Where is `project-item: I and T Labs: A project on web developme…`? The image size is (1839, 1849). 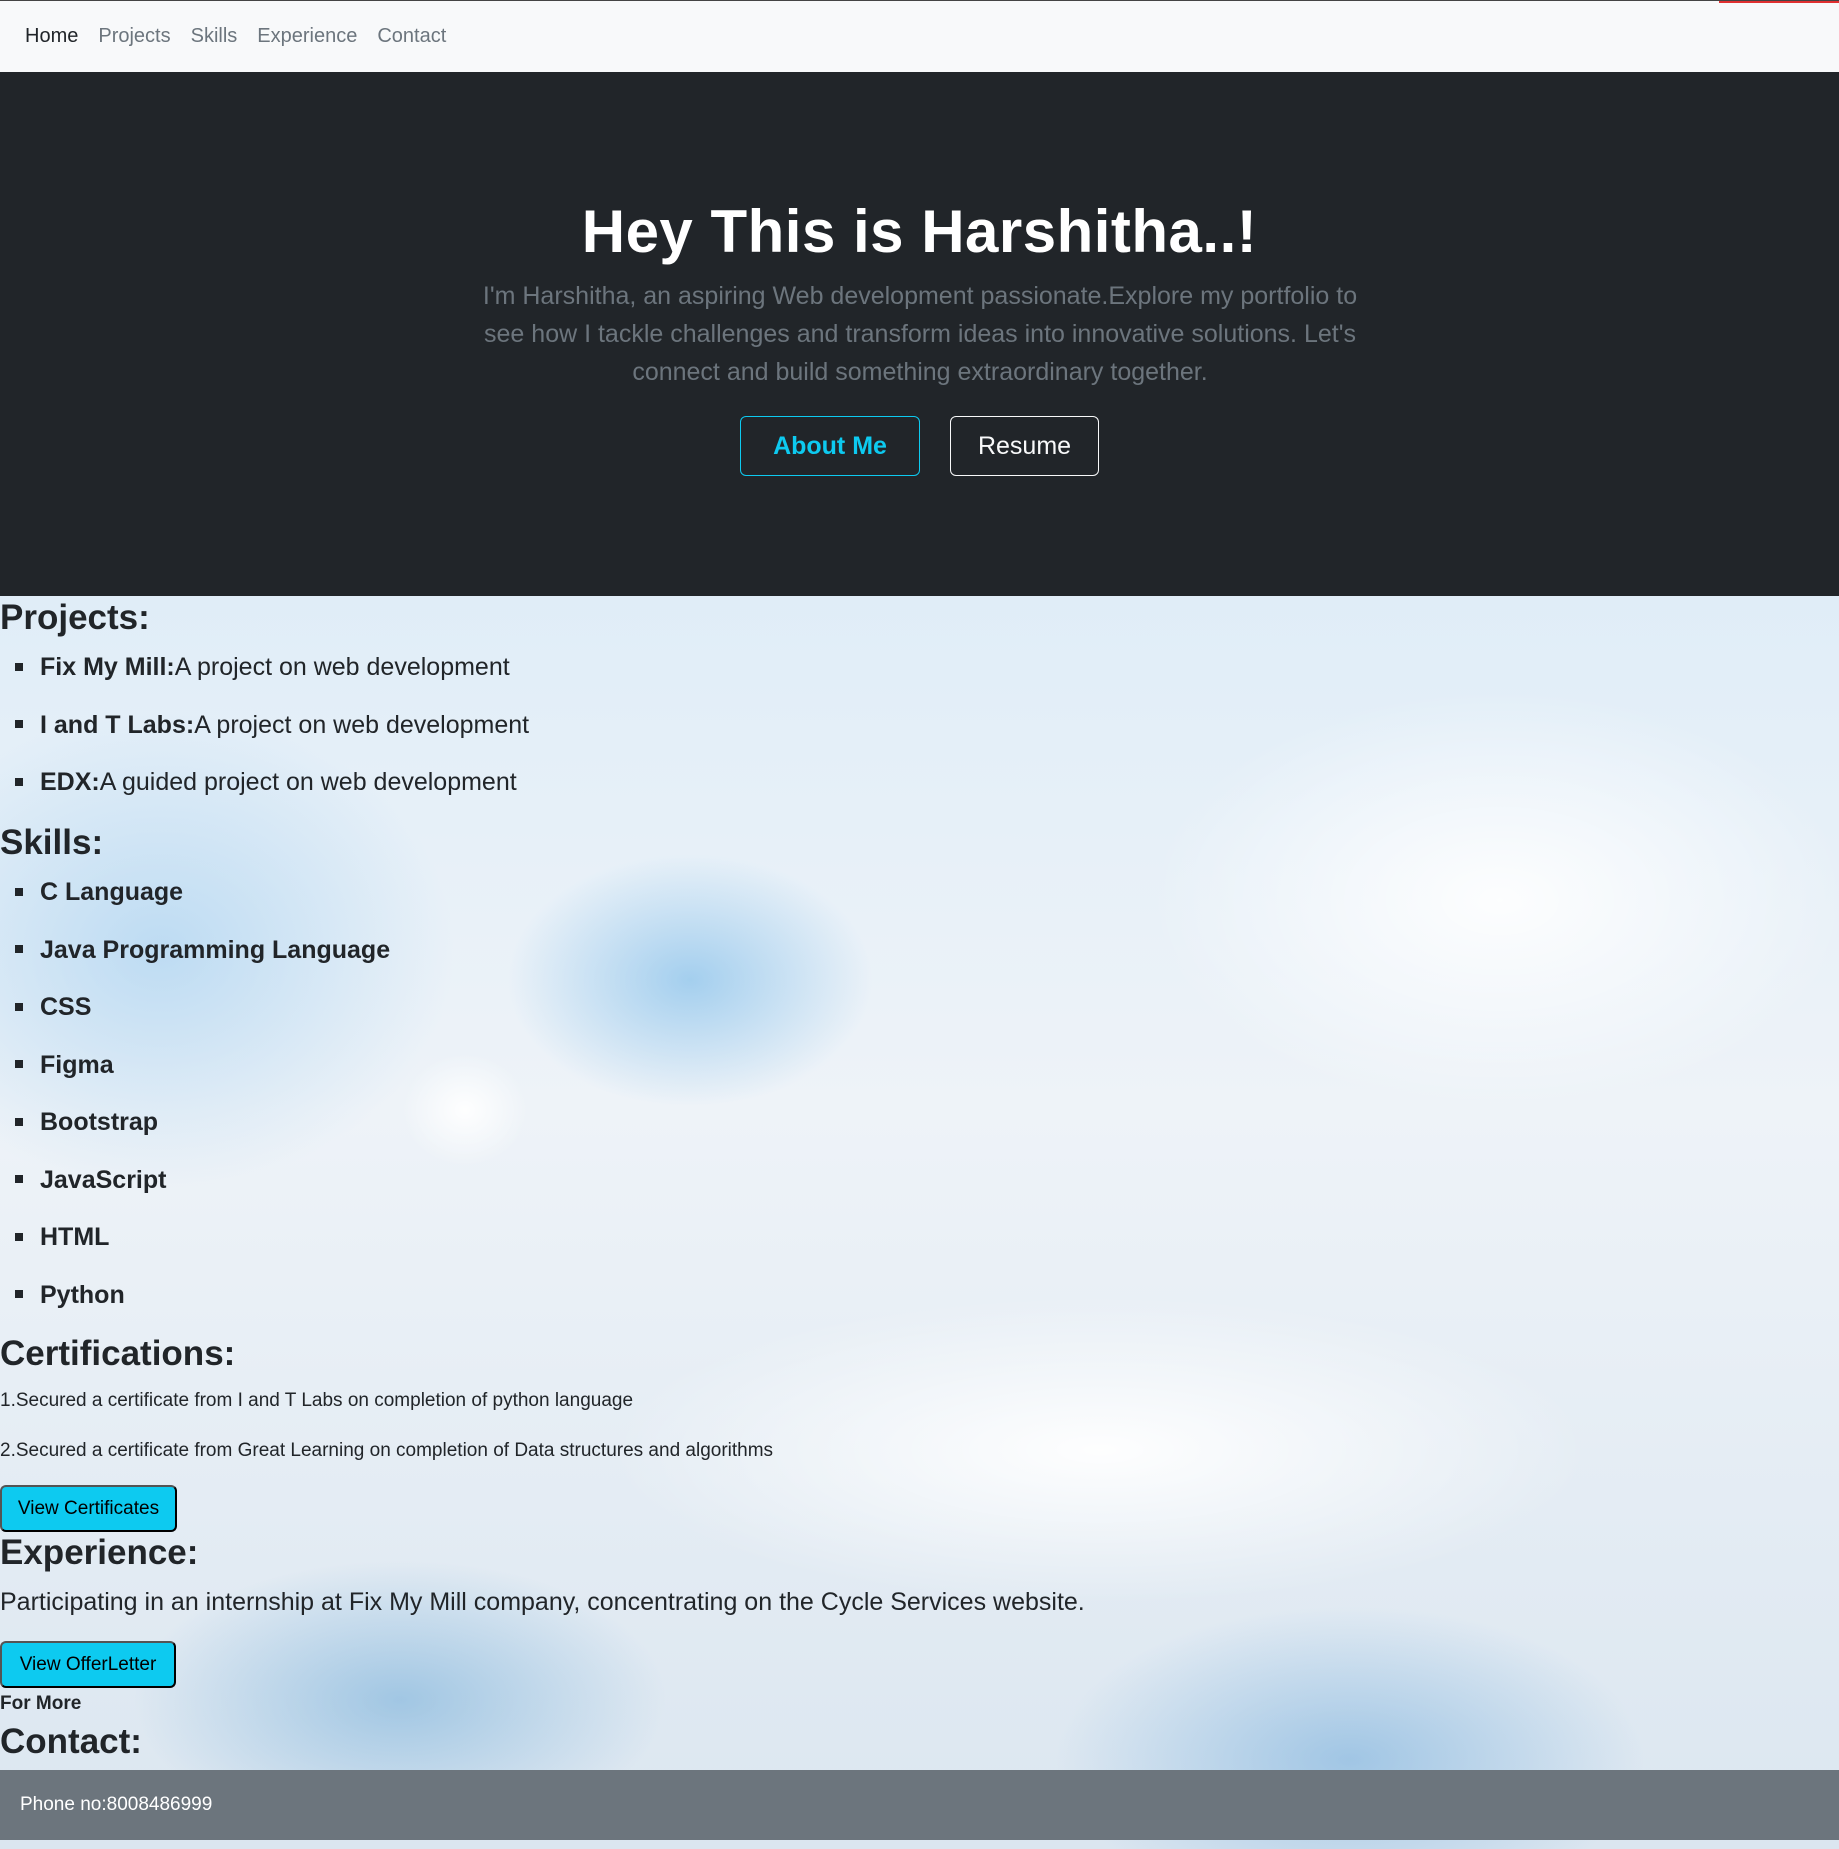
project-item: I and T Labs: A project on web developme… is located at coordinates (264, 726).